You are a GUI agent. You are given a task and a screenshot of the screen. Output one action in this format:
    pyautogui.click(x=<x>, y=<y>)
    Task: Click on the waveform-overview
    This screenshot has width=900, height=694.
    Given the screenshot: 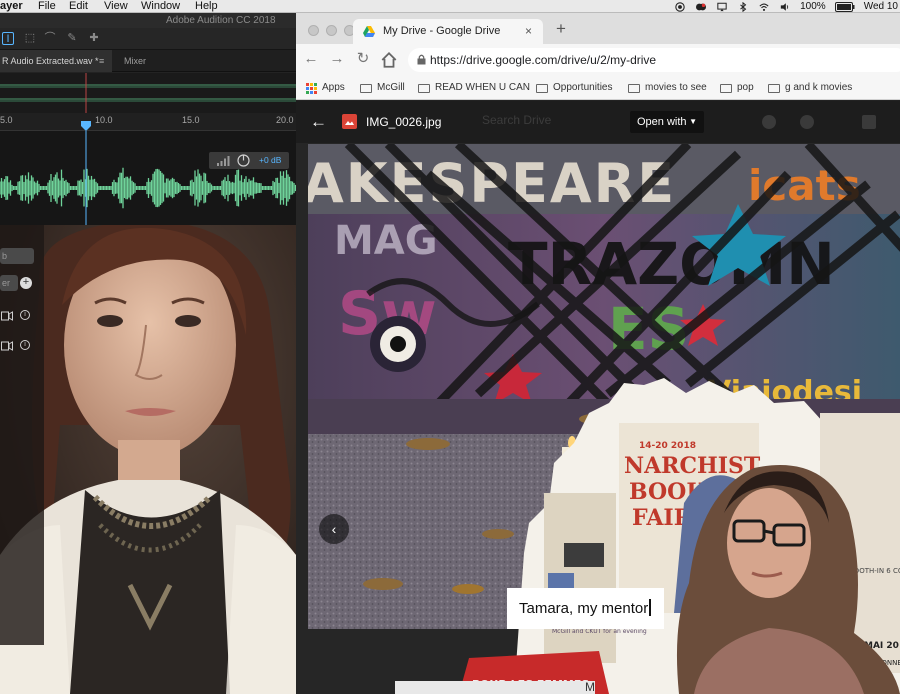 What is the action you would take?
    pyautogui.click(x=148, y=93)
    